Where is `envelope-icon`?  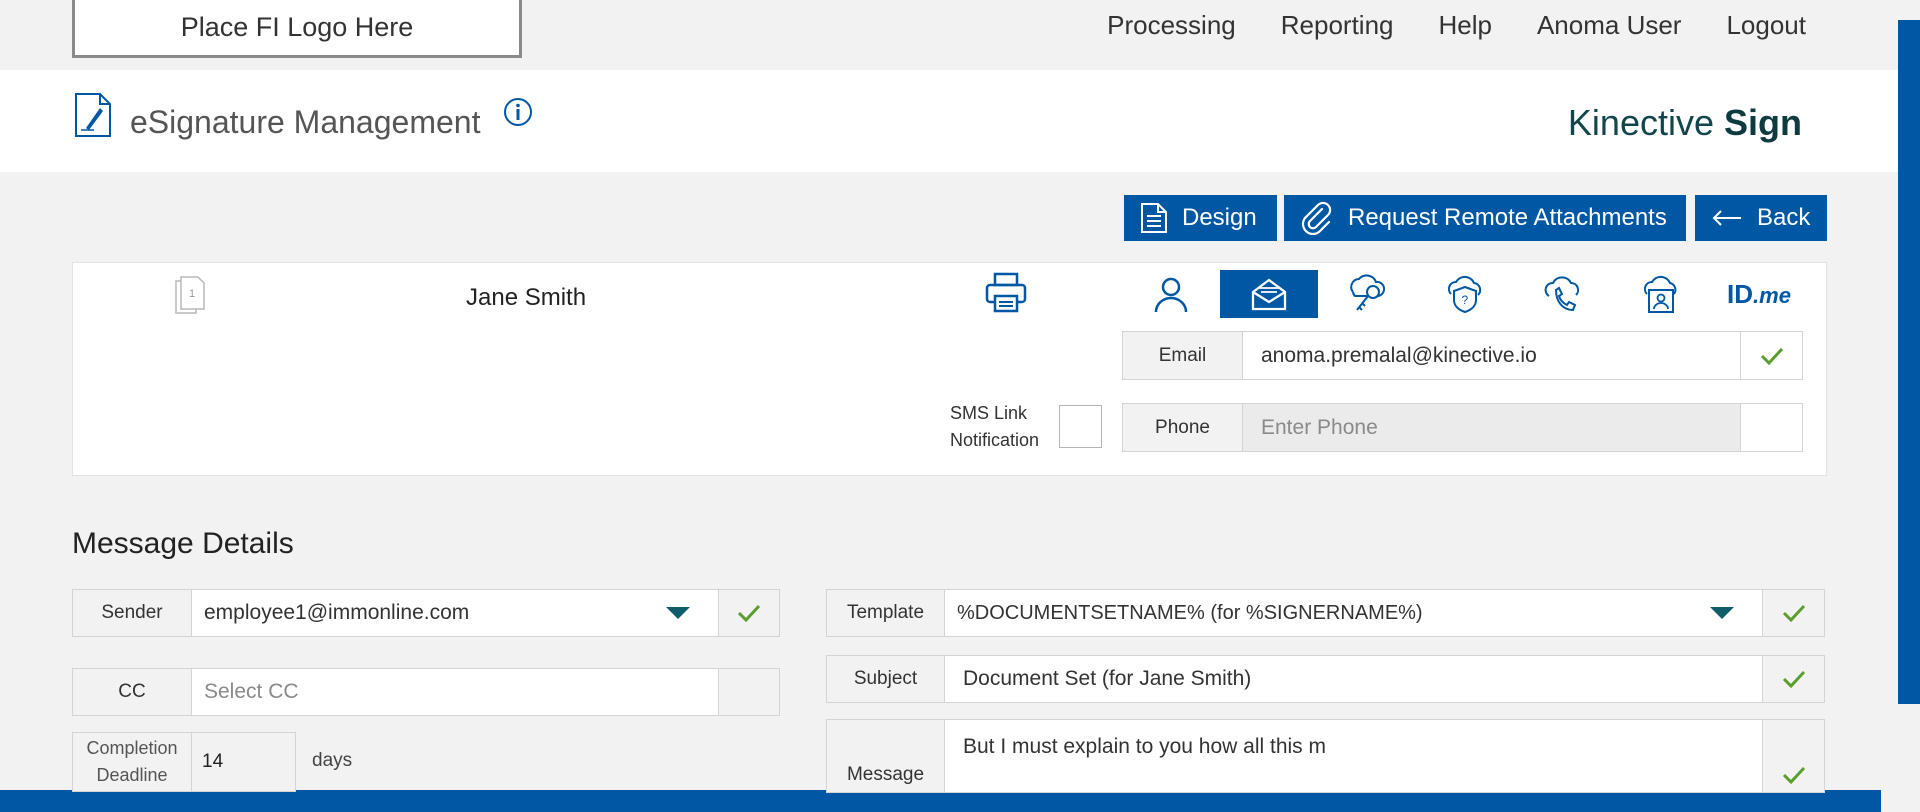 envelope-icon is located at coordinates (1269, 294).